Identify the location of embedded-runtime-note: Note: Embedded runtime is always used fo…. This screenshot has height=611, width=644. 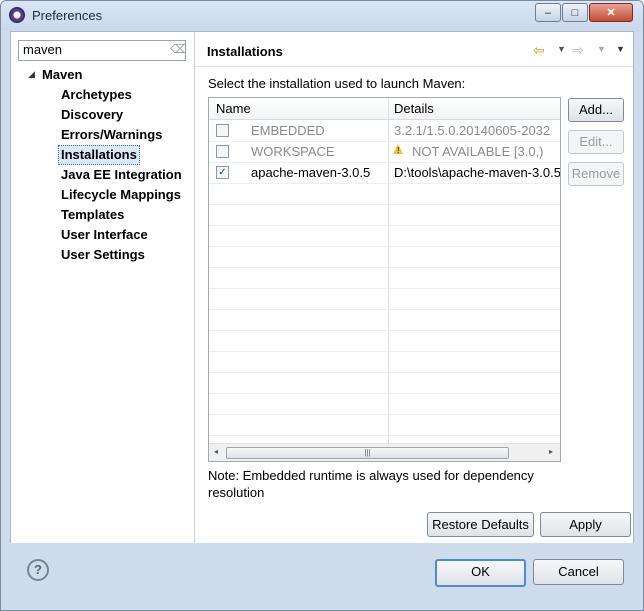
(371, 484).